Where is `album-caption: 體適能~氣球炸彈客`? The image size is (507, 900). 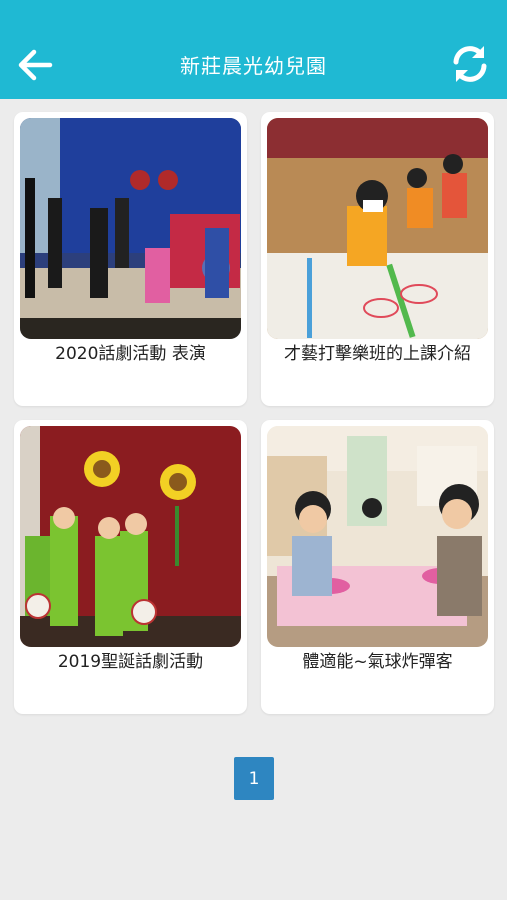 album-caption: 體適能~氣球炸彈客 is located at coordinates (377, 662).